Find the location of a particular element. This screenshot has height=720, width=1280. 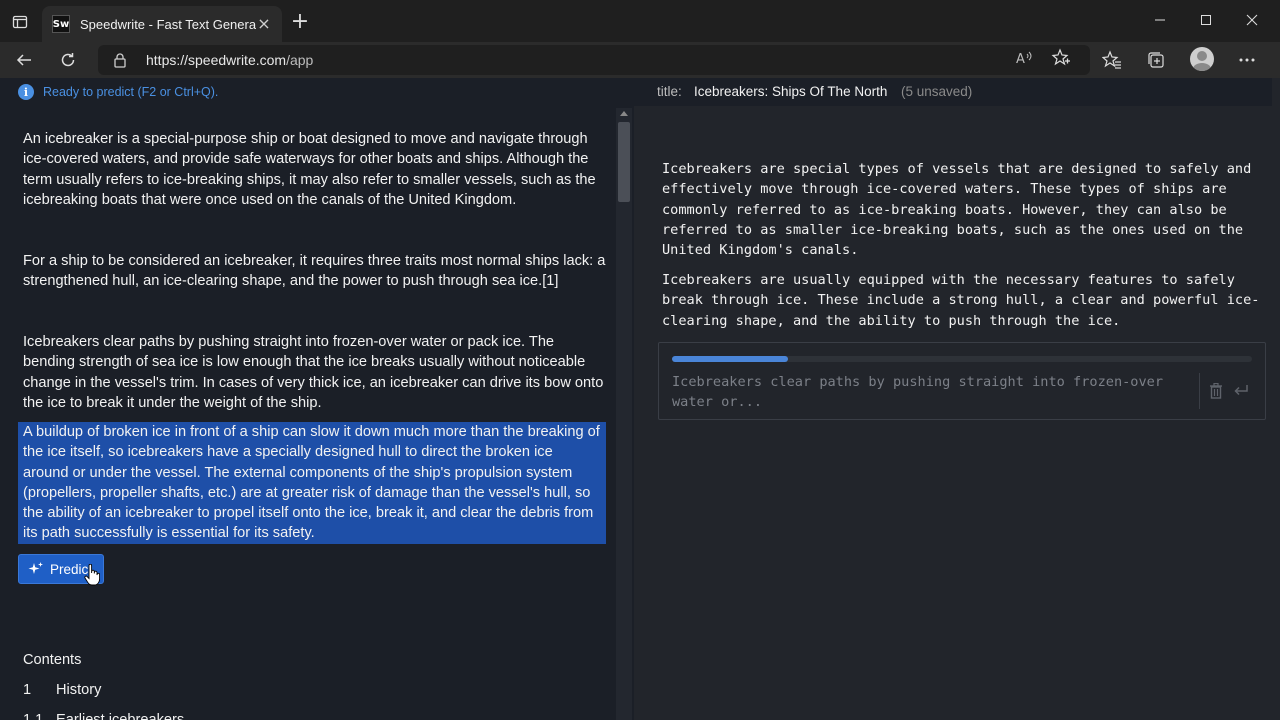

window-edge is located at coordinates (1276, 399).